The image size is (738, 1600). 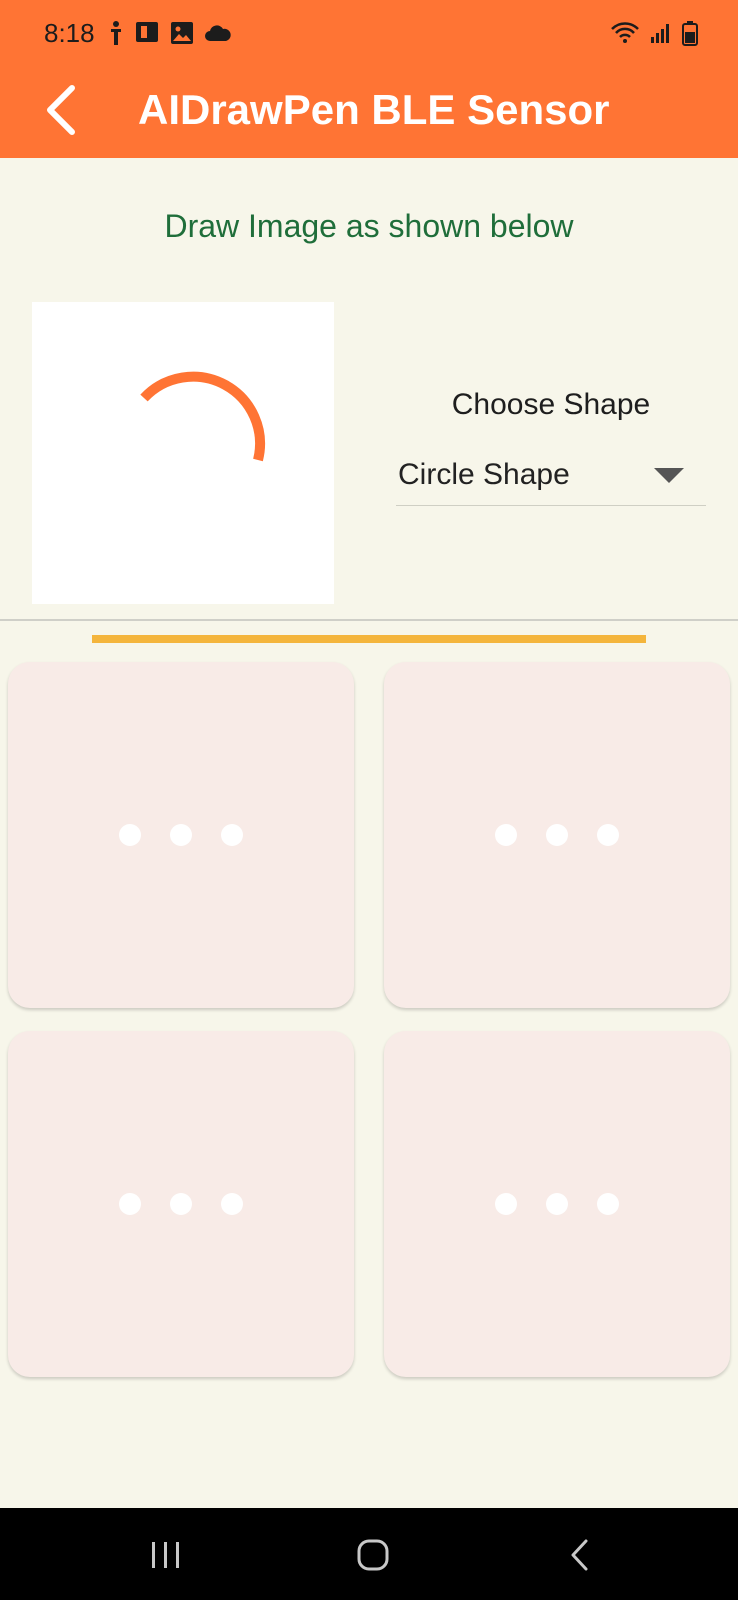 What do you see at coordinates (218, 33) in the screenshot?
I see `cloud-icon` at bounding box center [218, 33].